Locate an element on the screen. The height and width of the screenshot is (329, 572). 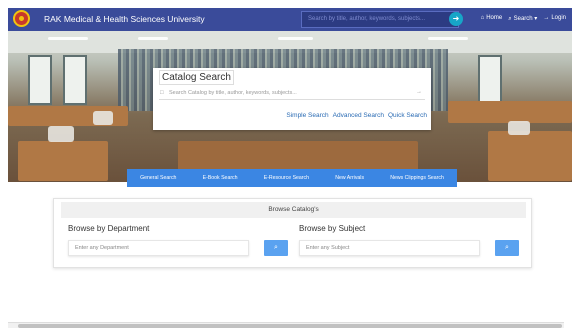
department-input: Enter any Department is located at coordinates (158, 248).